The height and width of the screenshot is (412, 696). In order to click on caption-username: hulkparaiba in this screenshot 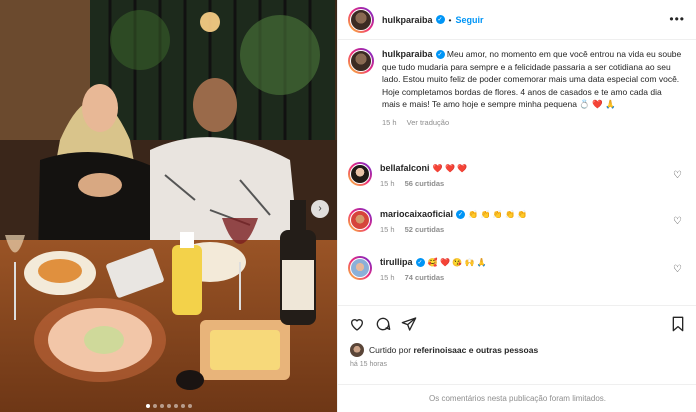, I will do `click(407, 54)`.